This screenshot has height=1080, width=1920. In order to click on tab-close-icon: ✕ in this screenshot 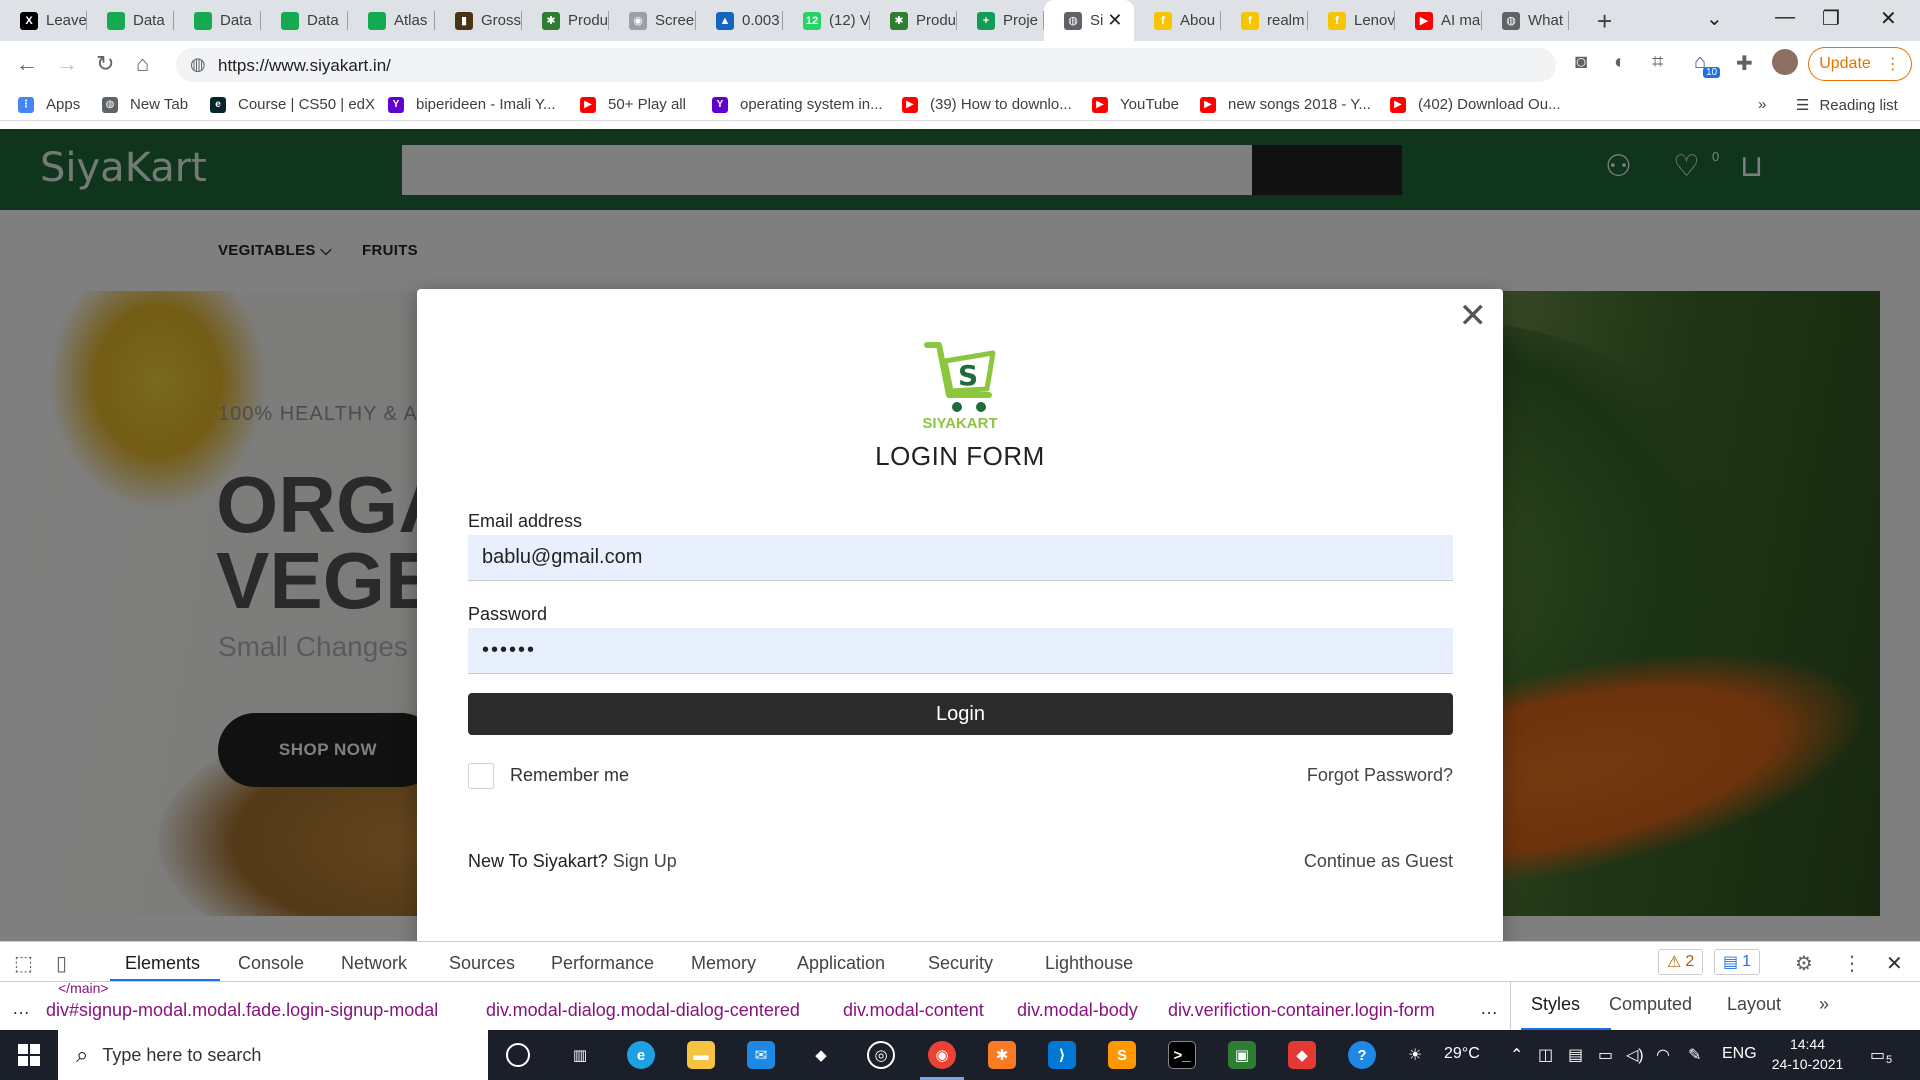, I will do `click(1114, 20)`.